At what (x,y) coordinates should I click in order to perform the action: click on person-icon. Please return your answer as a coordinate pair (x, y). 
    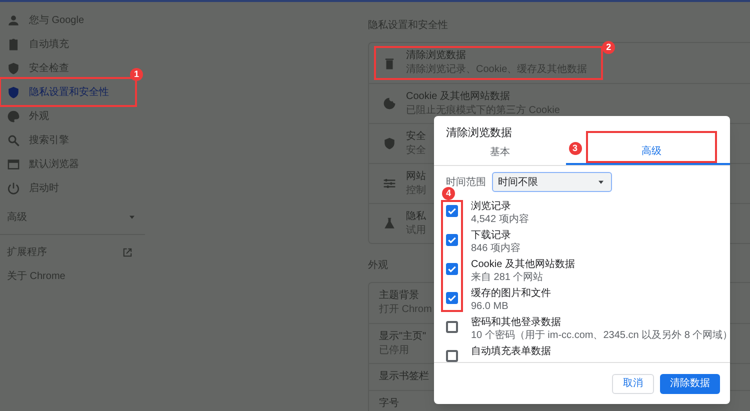
    Looking at the image, I should click on (13, 20).